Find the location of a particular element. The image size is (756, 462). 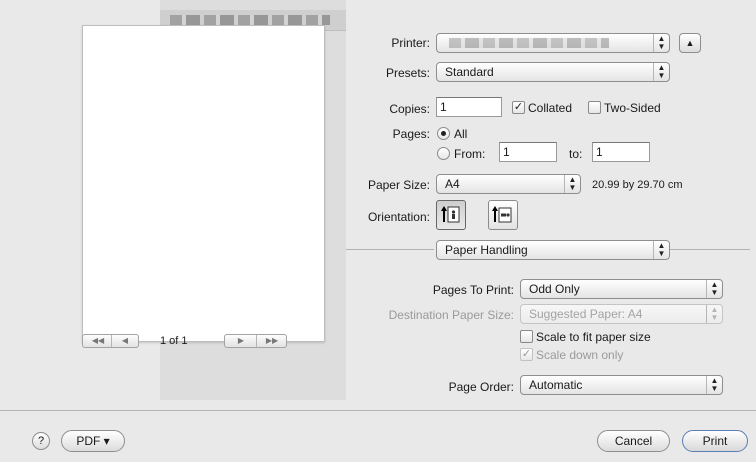

landscape-orientation-button is located at coordinates (503, 215).